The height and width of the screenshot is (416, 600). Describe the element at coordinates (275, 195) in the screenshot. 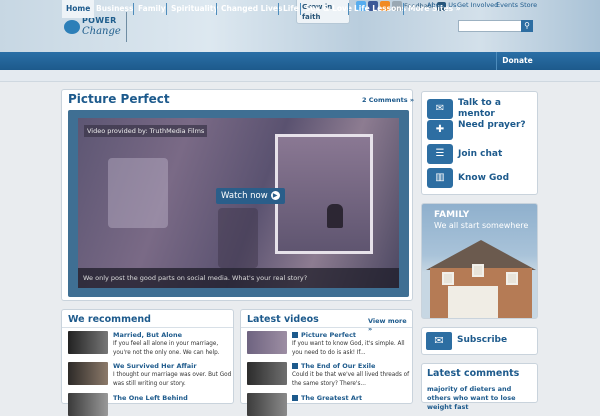

I see `play-arrow-icon: ▶` at that location.